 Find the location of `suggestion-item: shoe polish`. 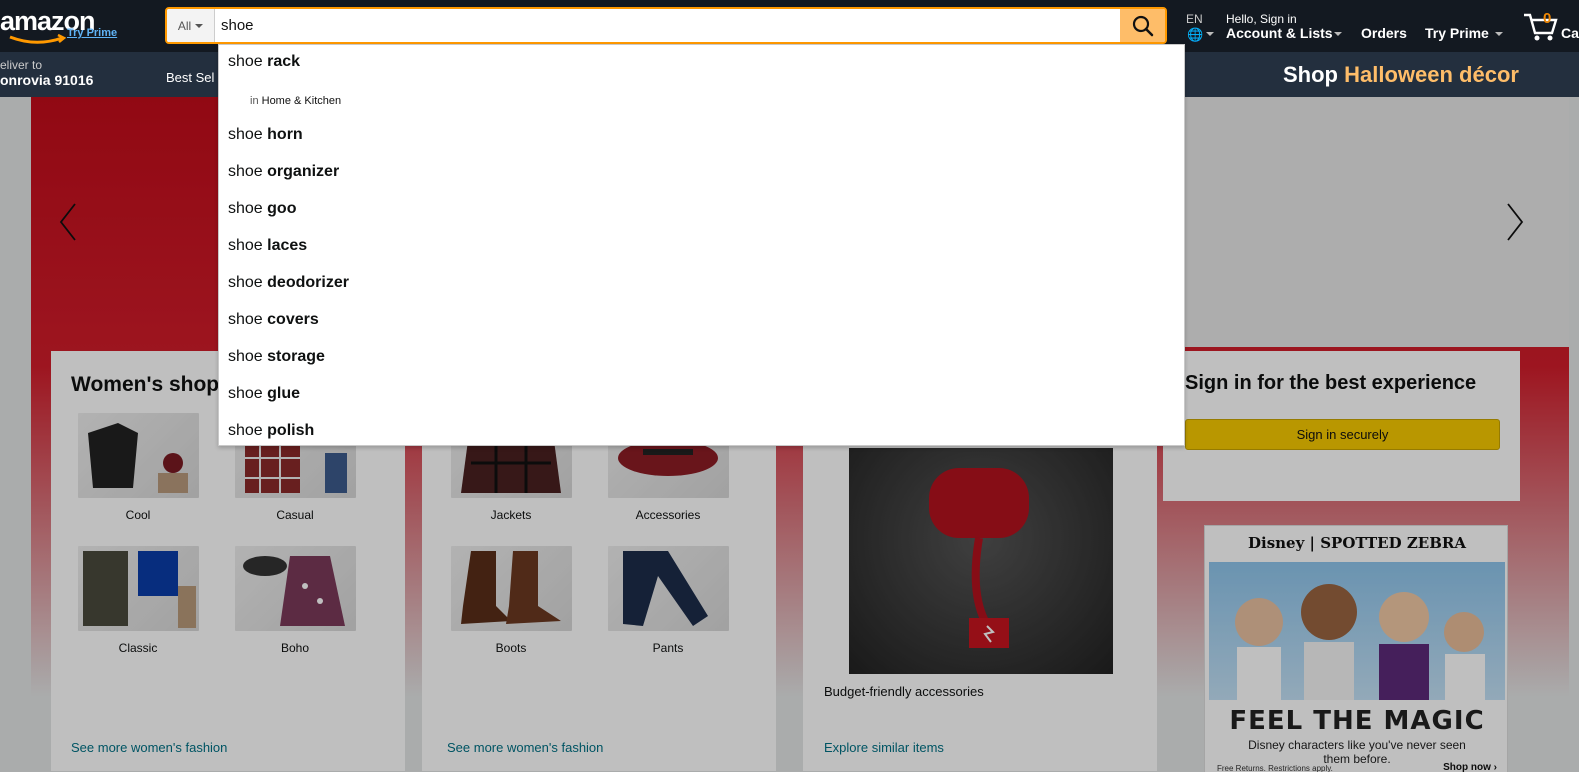

suggestion-item: shoe polish is located at coordinates (271, 431).